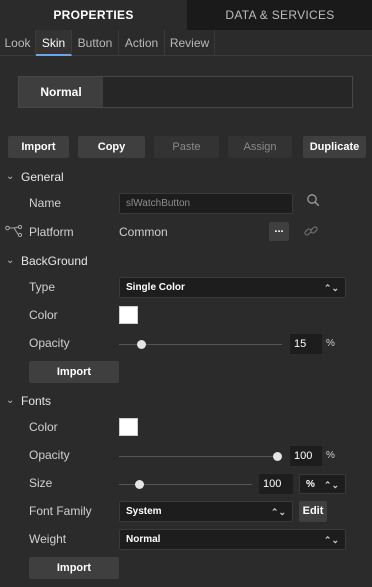  I want to click on sub-tabs: Look Skin Button Action Review, so click(186, 43).